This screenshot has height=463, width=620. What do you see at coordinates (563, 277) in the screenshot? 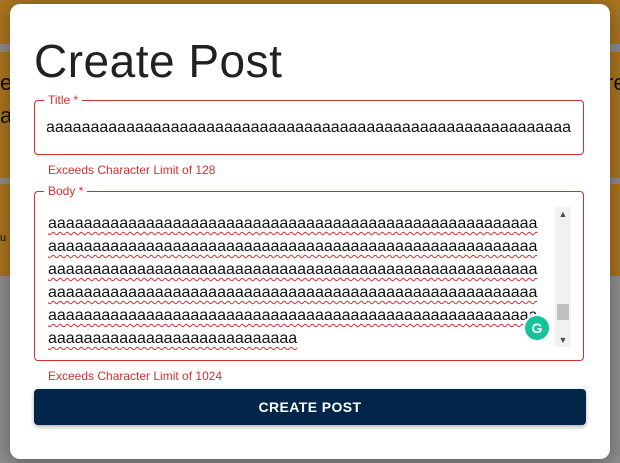
I see `body-scrollbar: ▲ ▼` at bounding box center [563, 277].